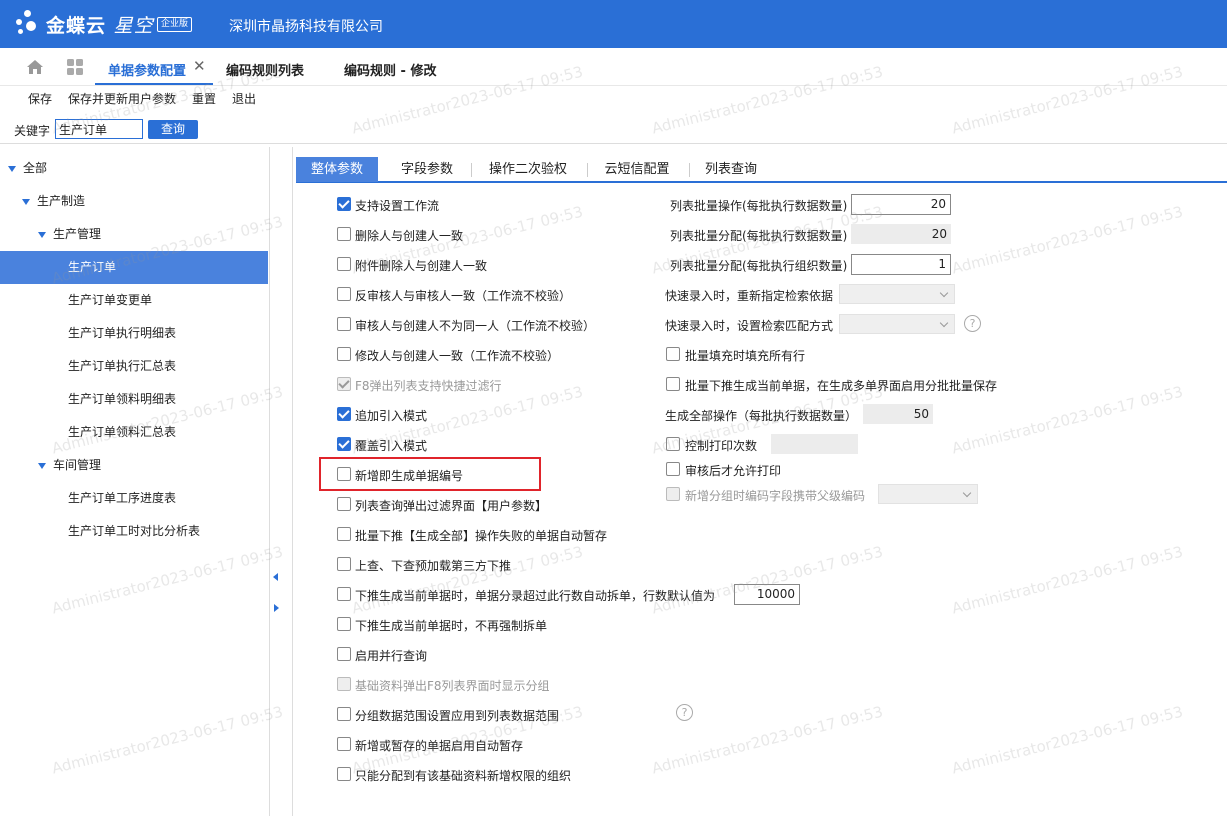 The image size is (1227, 816). Describe the element at coordinates (275, 577) in the screenshot. I see `collapse-left-icon` at that location.